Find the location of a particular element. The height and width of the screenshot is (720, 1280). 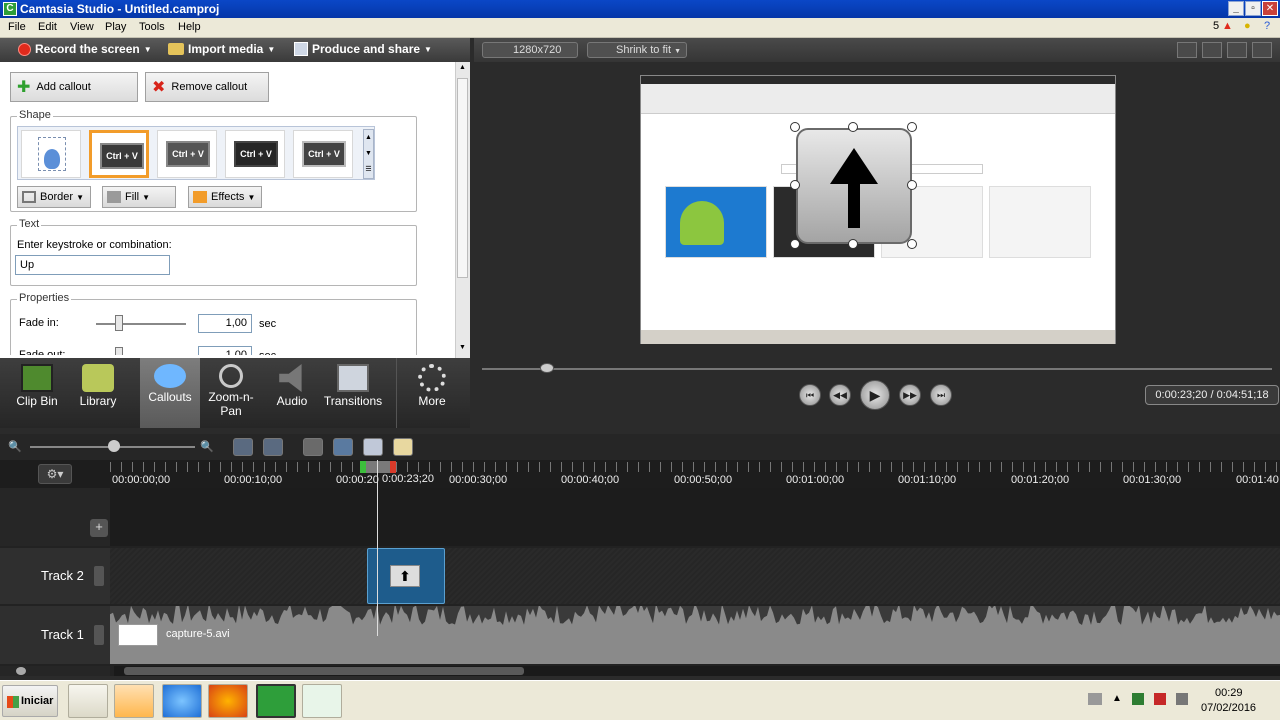

callout-clip: ⬆ is located at coordinates (406, 576).